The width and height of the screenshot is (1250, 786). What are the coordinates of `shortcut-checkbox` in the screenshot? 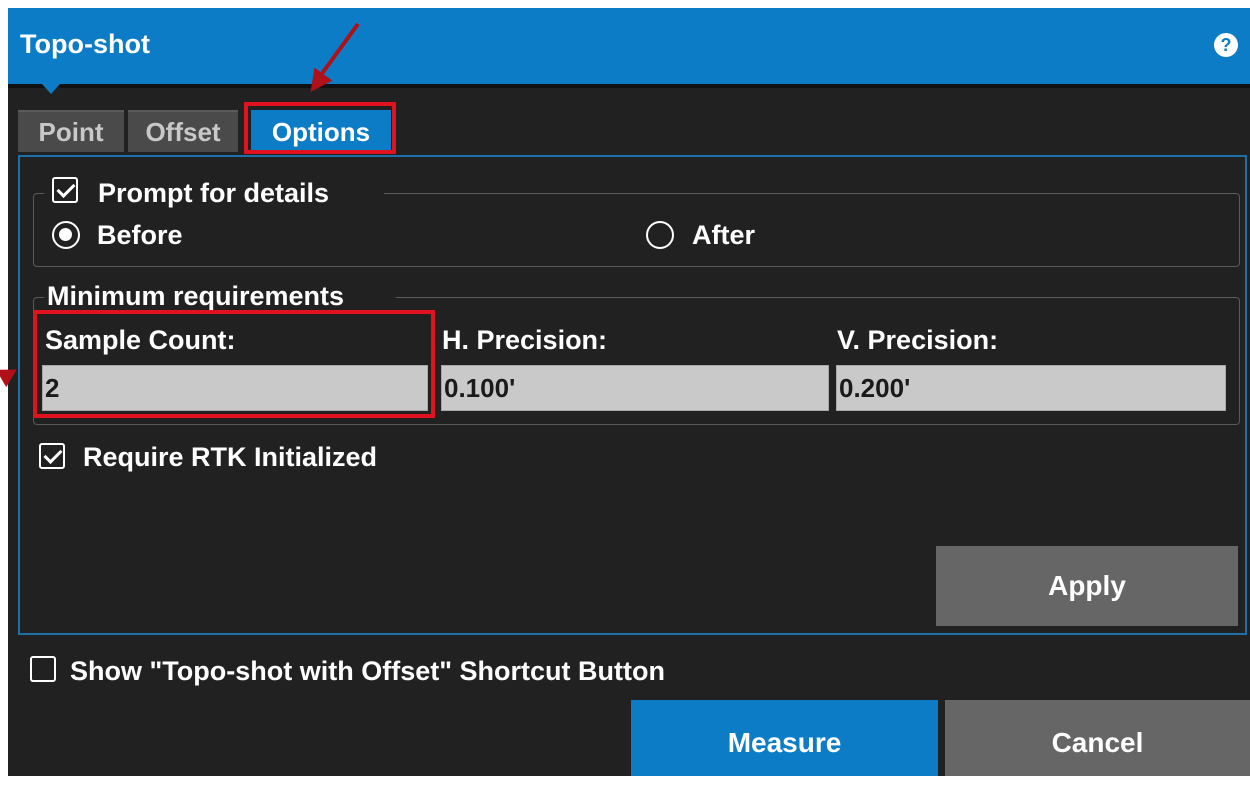 It's located at (43, 669).